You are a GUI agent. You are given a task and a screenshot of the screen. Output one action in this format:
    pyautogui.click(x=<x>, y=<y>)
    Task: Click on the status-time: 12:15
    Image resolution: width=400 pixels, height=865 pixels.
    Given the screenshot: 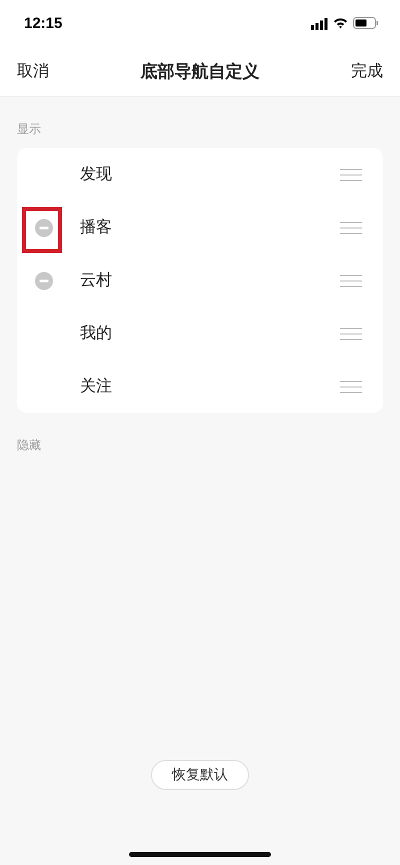 What is the action you would take?
    pyautogui.click(x=43, y=23)
    